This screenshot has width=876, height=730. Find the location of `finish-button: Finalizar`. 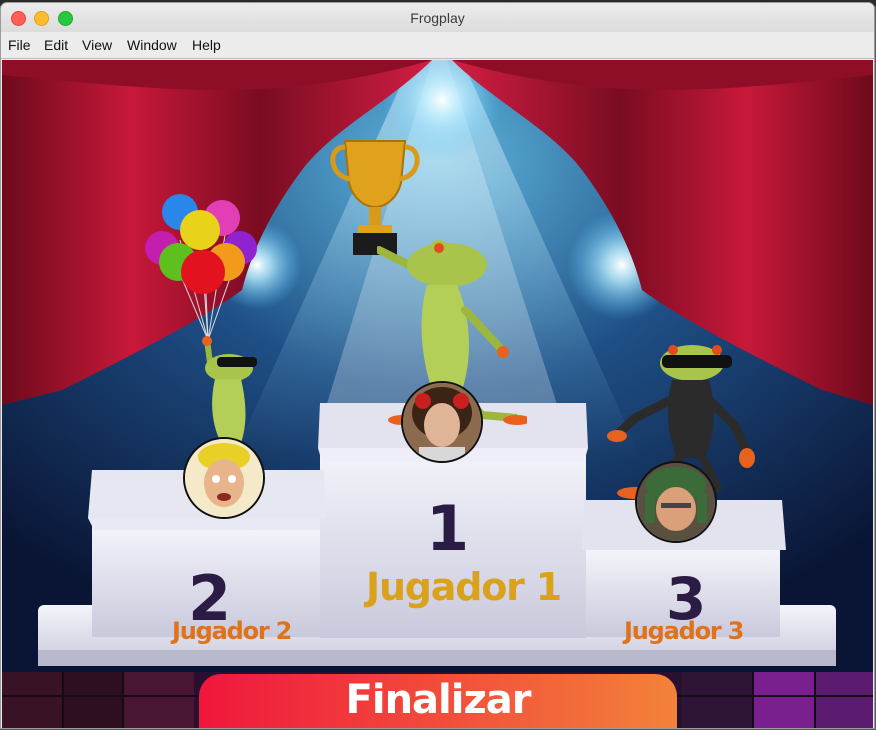

finish-button: Finalizar is located at coordinates (438, 701).